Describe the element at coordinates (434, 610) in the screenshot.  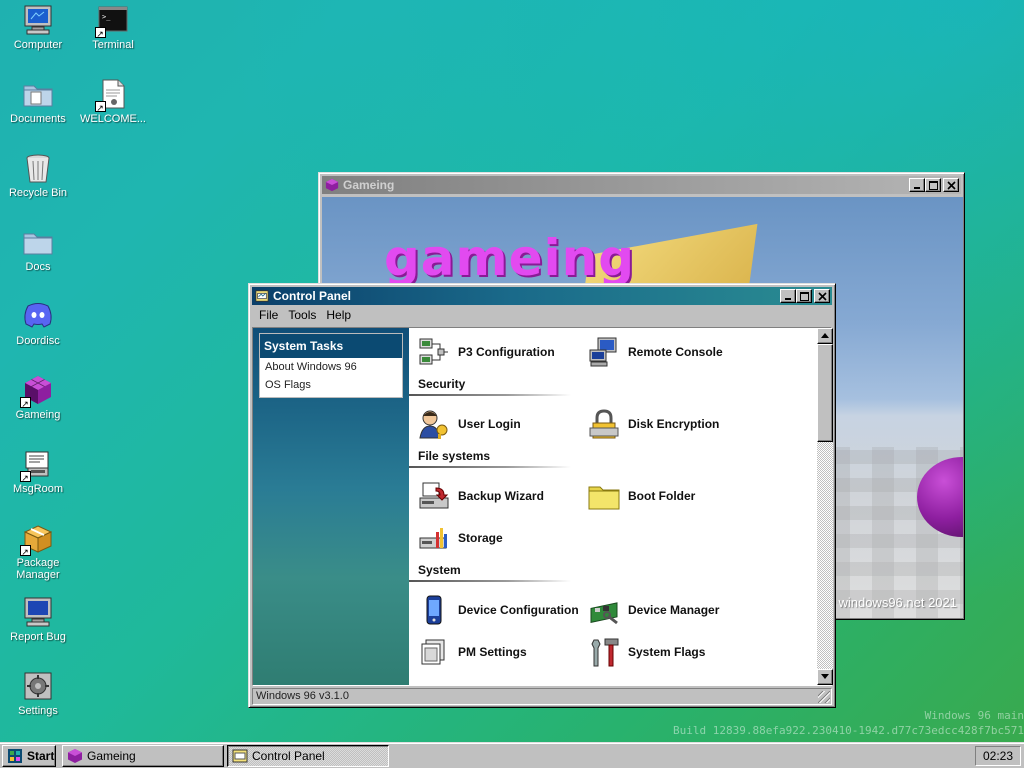
I see `device-configuration-icon` at that location.